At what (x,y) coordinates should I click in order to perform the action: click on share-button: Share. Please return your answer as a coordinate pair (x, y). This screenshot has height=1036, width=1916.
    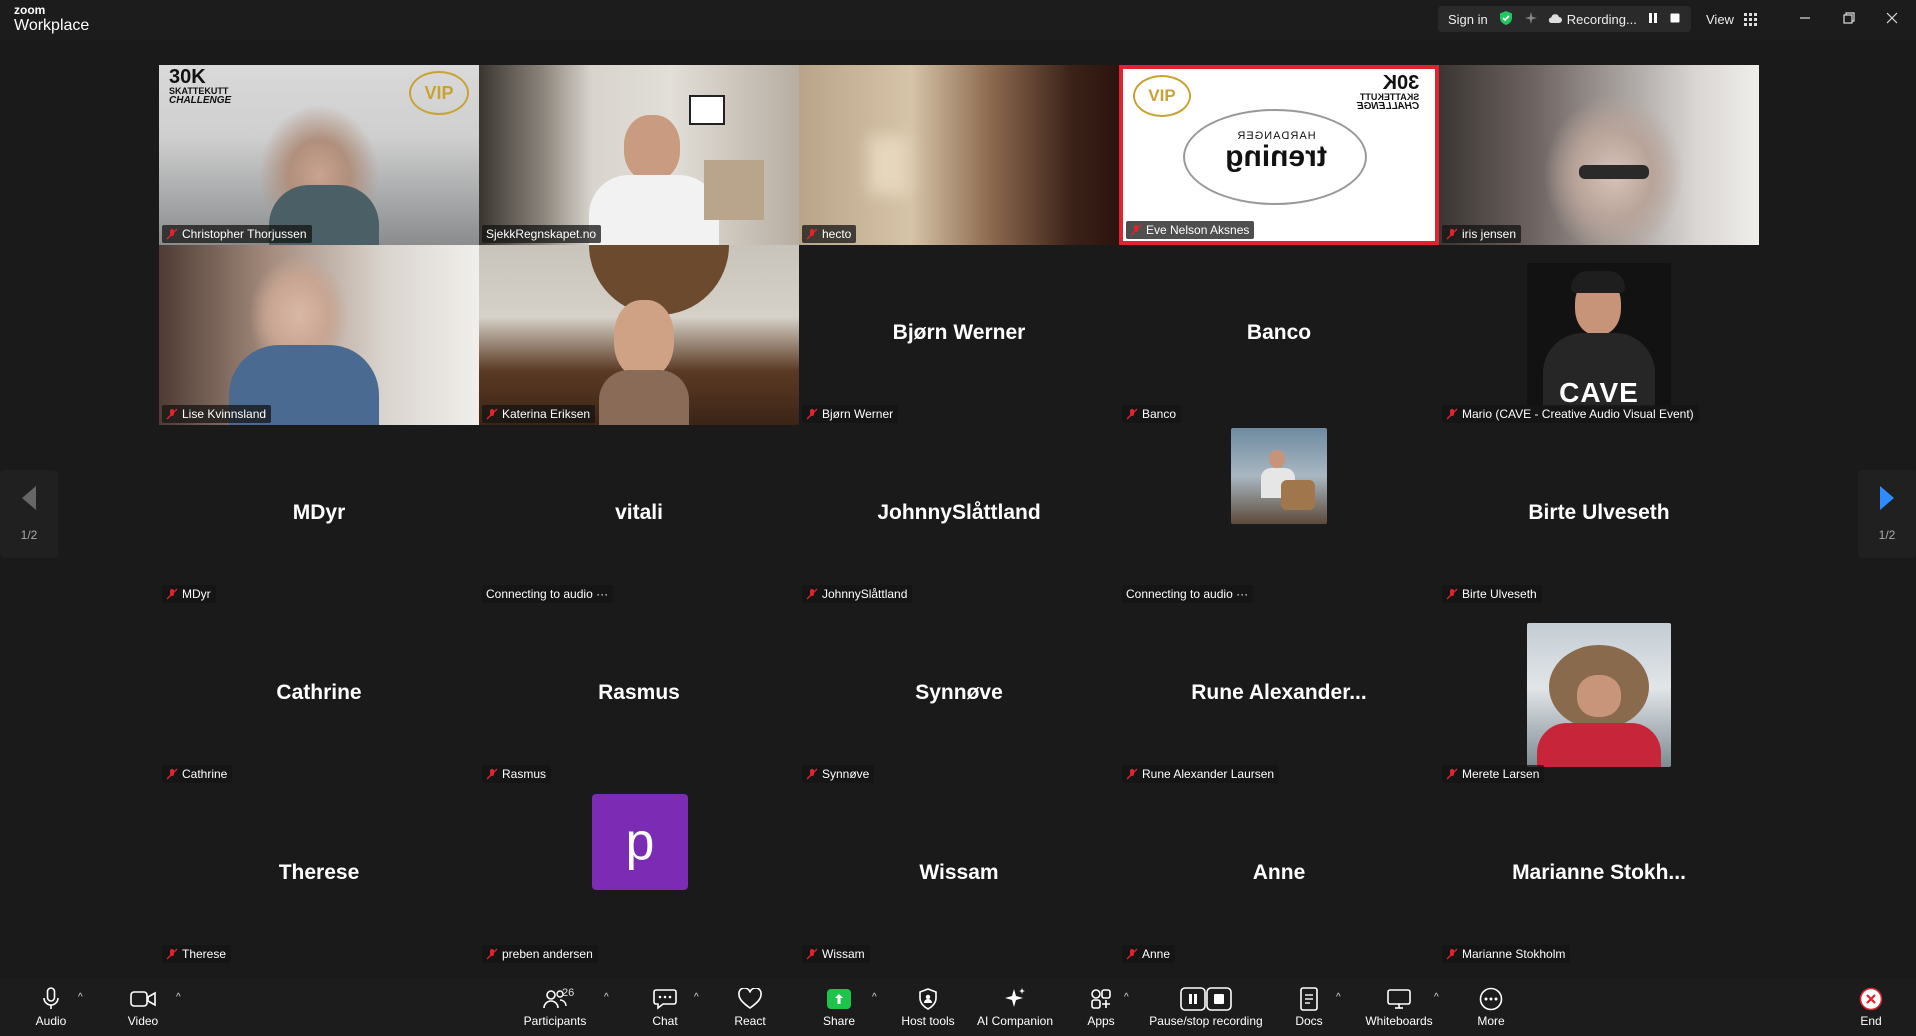
    Looking at the image, I should click on (839, 1009).